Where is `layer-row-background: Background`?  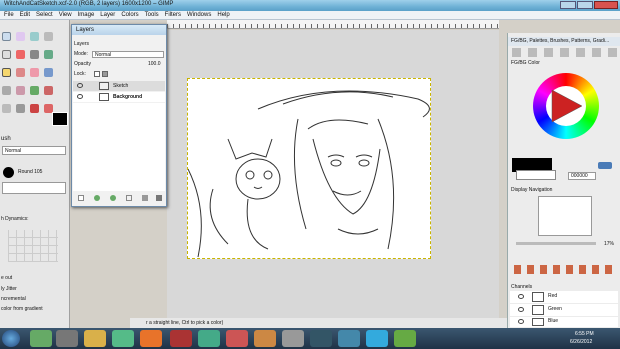 layer-row-background: Background is located at coordinates (119, 97).